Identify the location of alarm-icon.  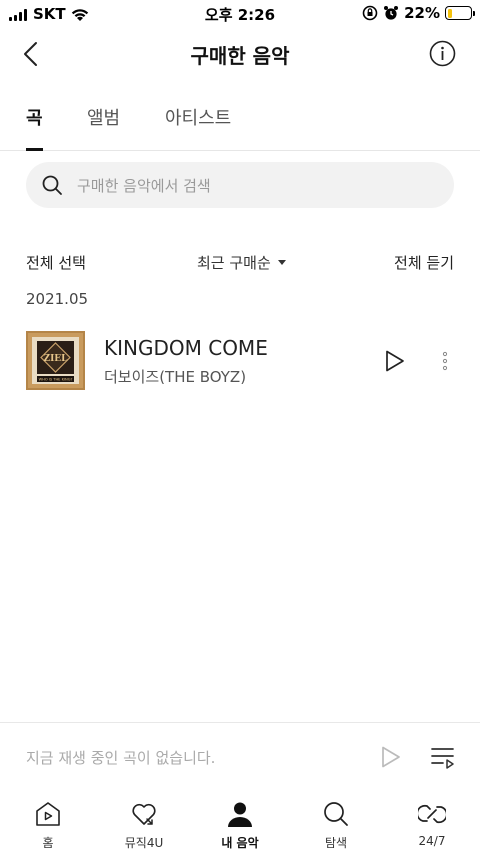
(391, 13).